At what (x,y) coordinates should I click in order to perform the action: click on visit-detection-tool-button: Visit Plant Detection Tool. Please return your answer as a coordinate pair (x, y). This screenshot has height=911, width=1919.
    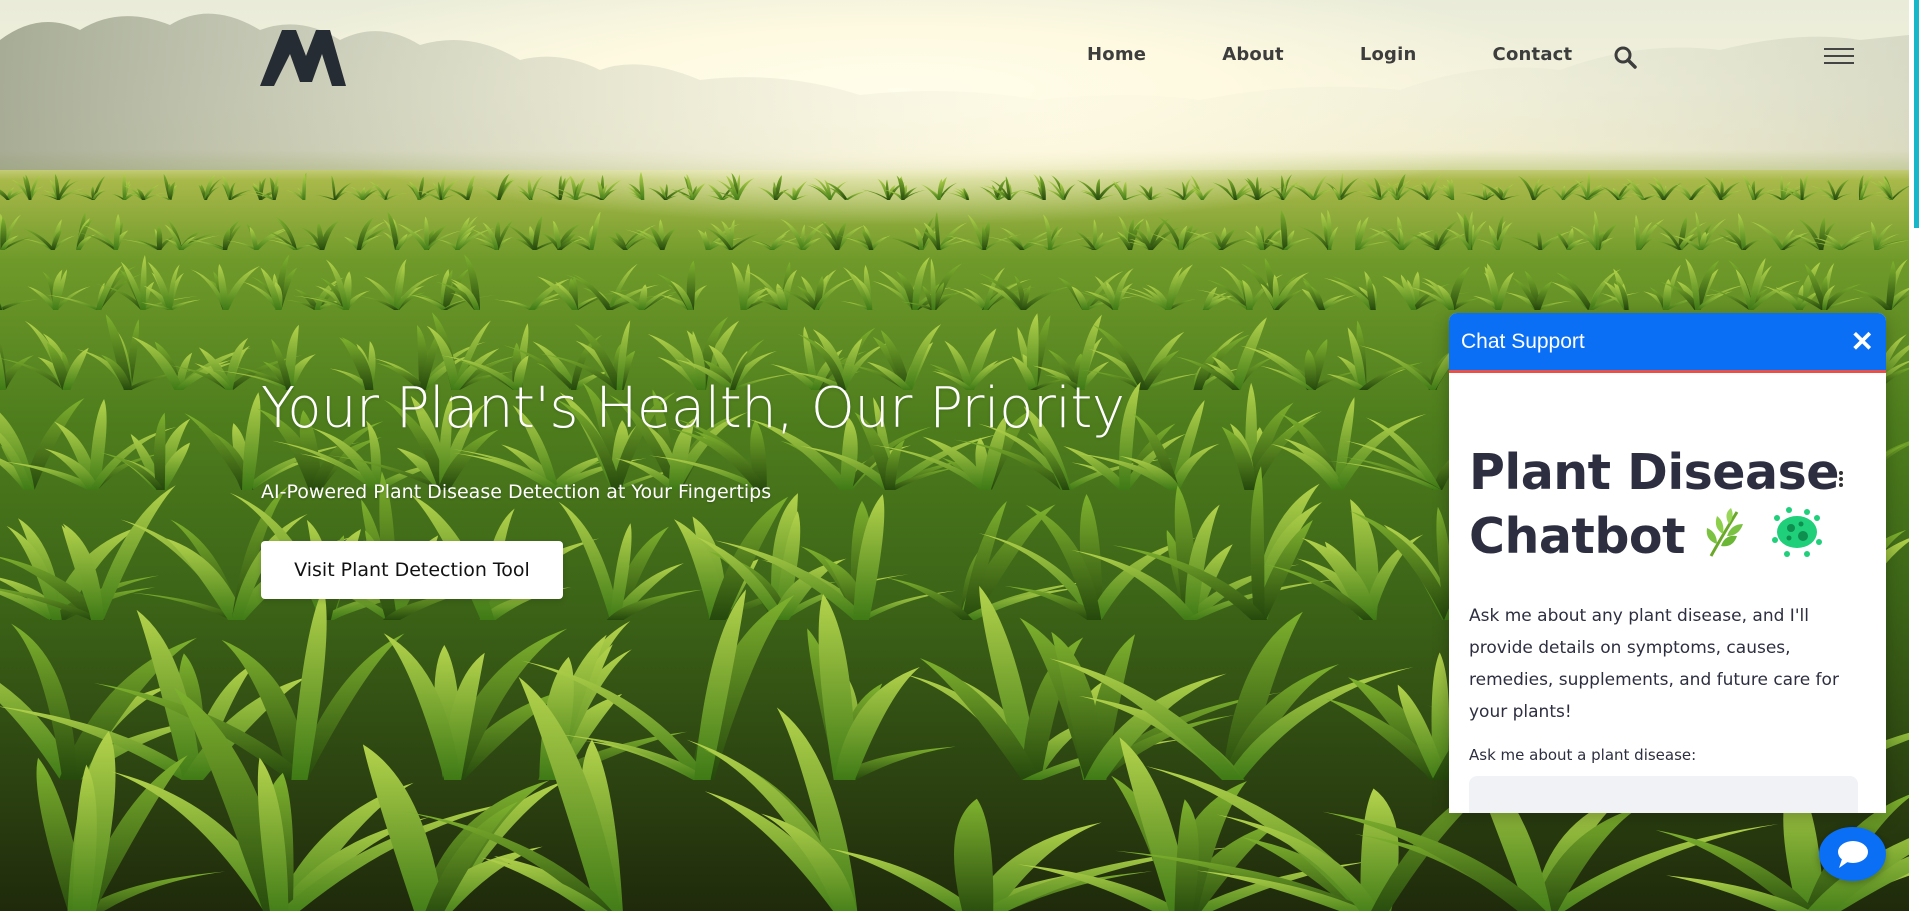
    Looking at the image, I should click on (412, 570).